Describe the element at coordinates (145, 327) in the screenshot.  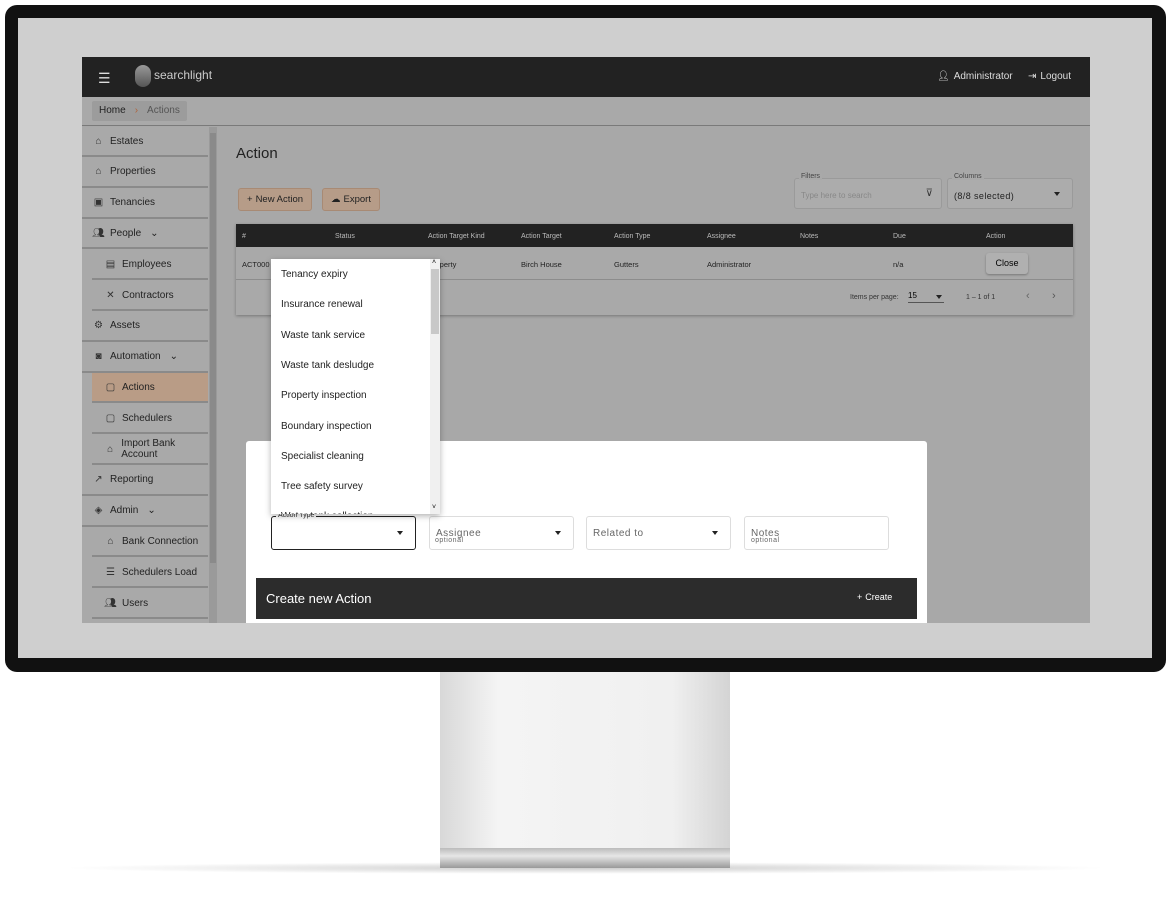
I see `sidebar-item-assets: ⚙ Assets` at that location.